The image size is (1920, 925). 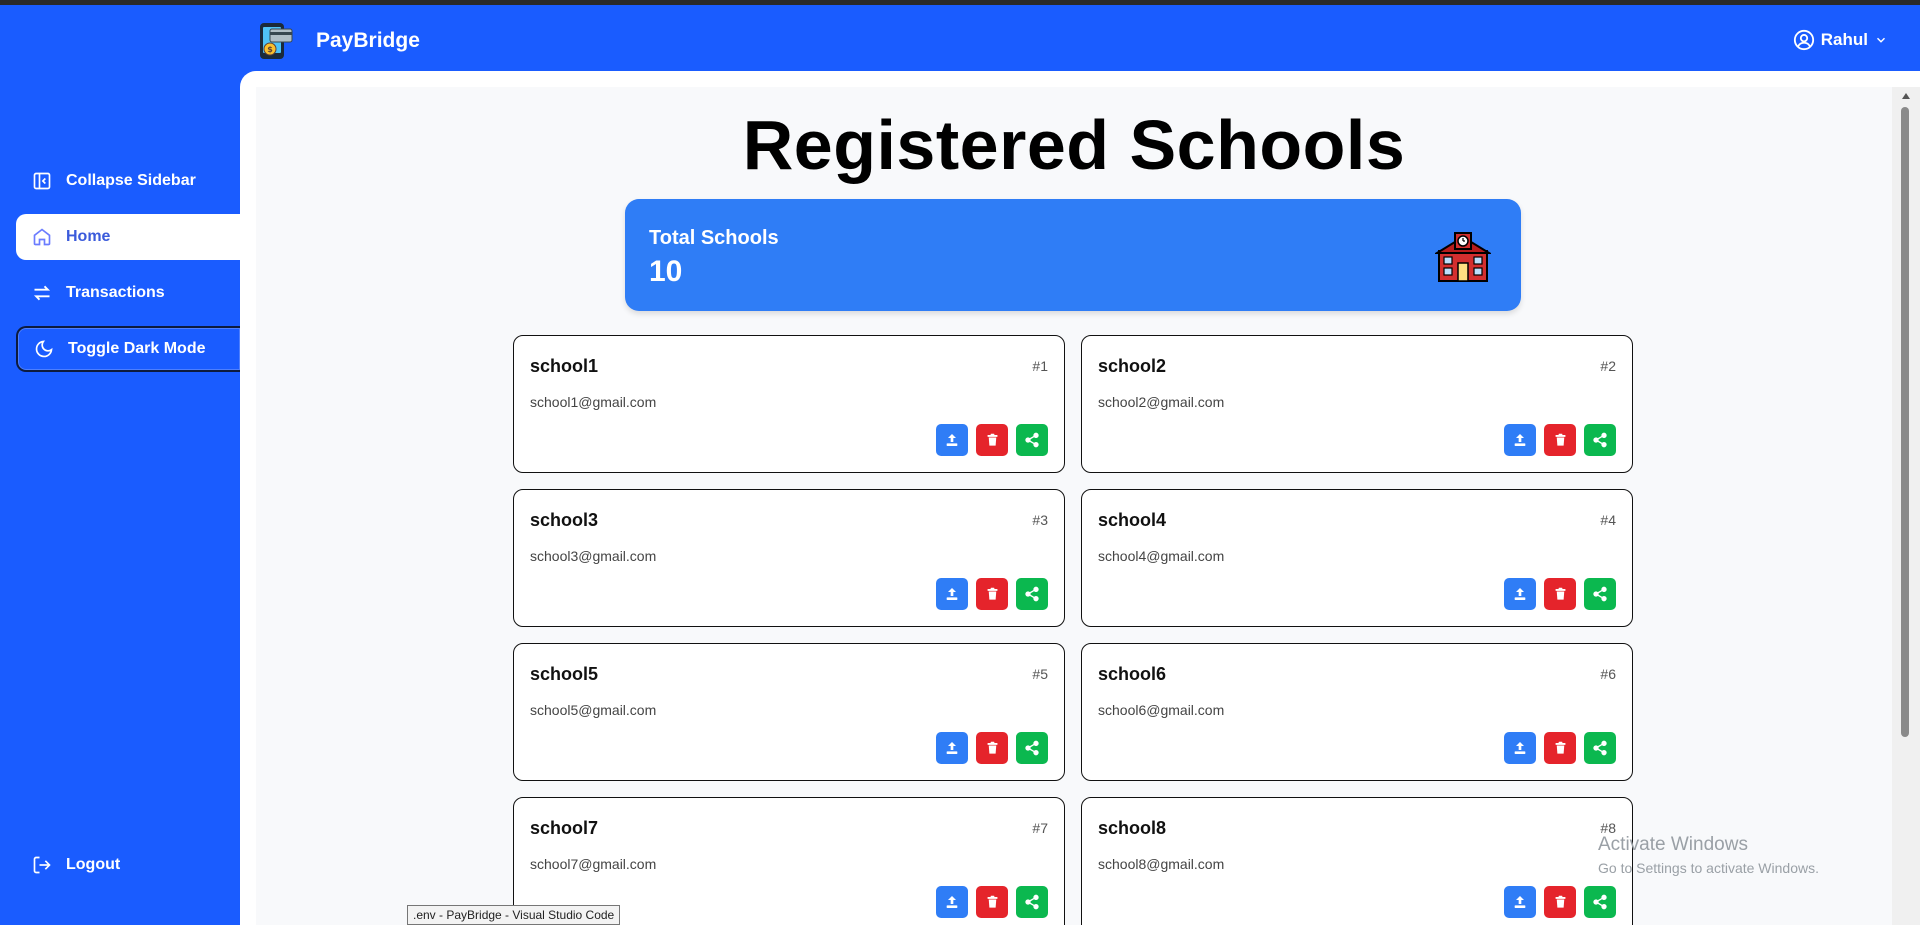 I want to click on sidebar-item-home: Home, so click(x=128, y=237).